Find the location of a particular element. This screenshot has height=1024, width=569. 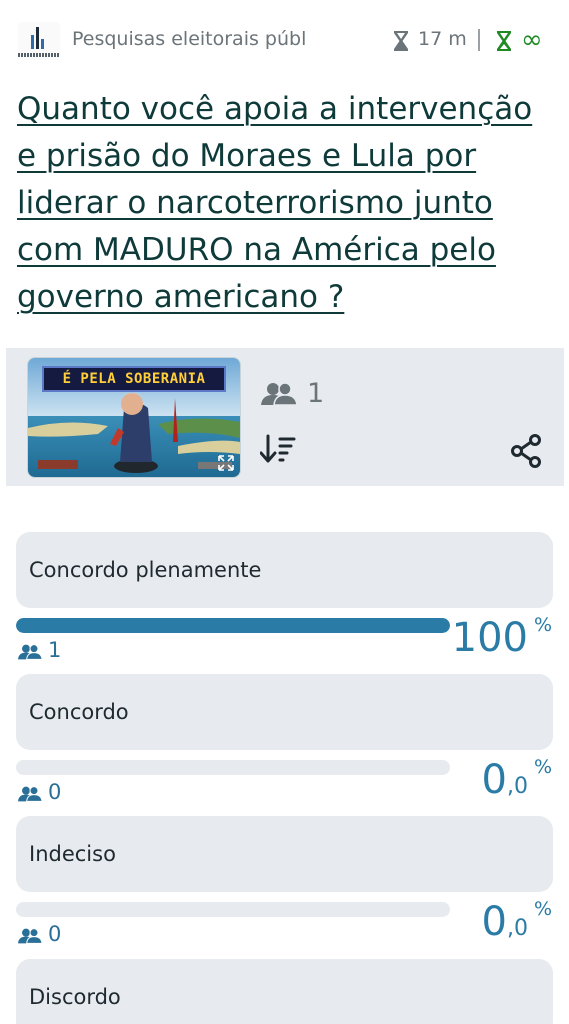

image-banner-text: É PELA SOBERANIA is located at coordinates (134, 379).